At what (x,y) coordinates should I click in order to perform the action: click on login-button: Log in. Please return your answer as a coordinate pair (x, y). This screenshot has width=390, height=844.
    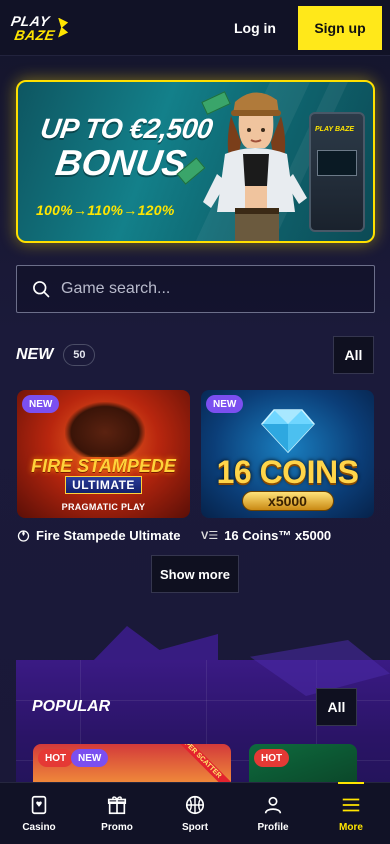
    Looking at the image, I should click on (255, 28).